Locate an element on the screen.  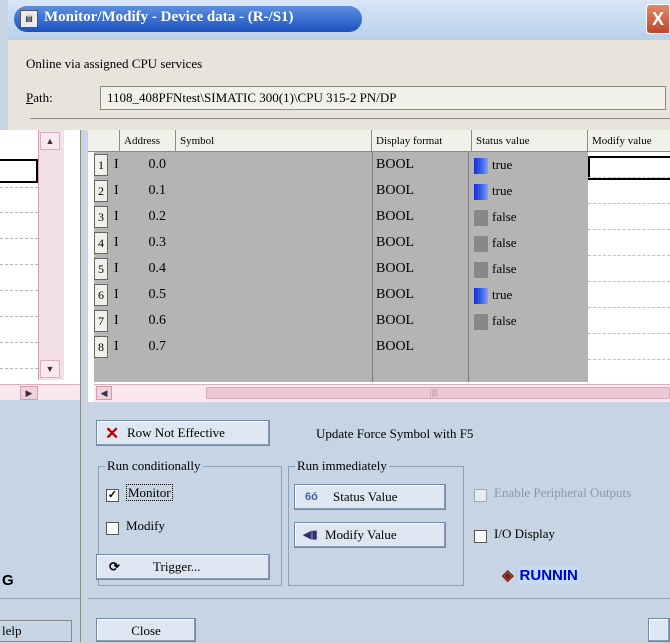
table-row: 4 I 0.3 BOOL false is located at coordinates (382, 243).